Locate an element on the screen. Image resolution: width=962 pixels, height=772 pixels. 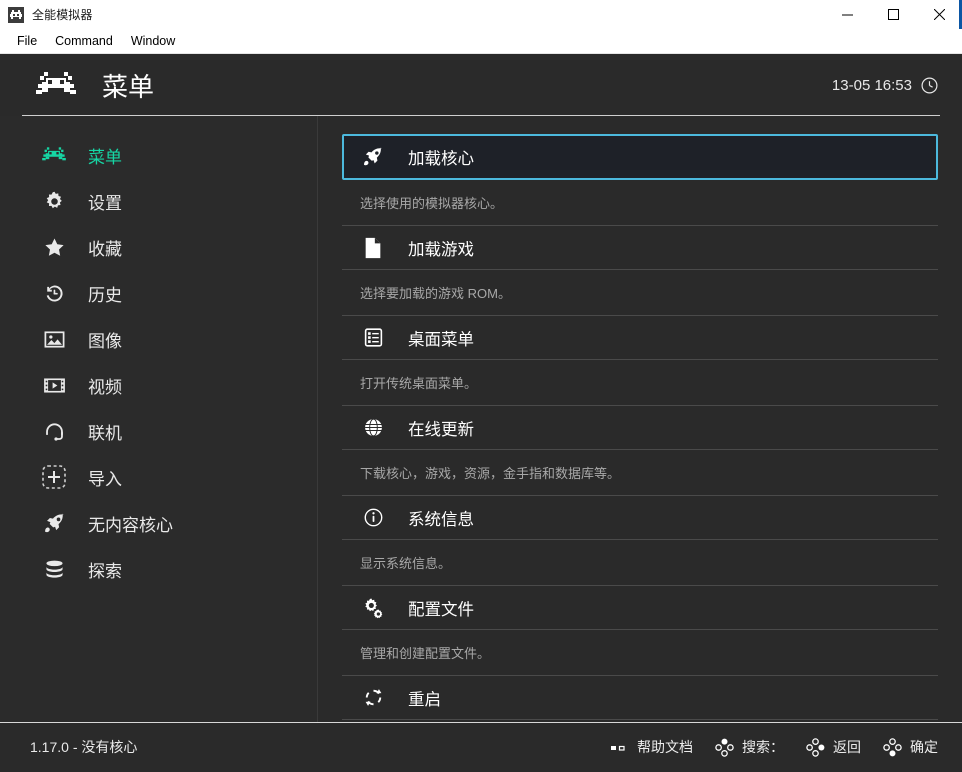
entry-sublabel: 显示系统信息。 is located at coordinates (640, 563).